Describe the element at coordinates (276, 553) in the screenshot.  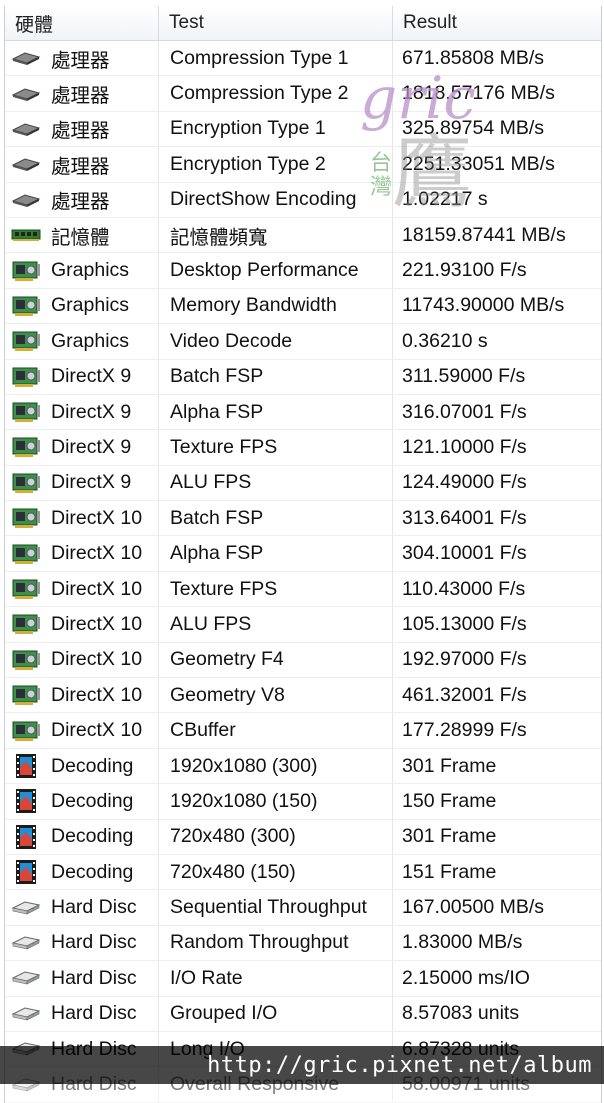
I see `test-cell: Alpha FSP` at that location.